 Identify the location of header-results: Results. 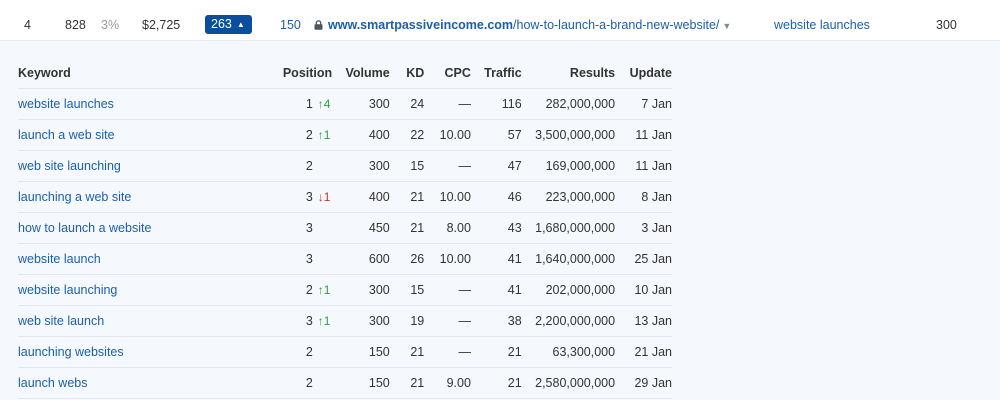
(568, 73).